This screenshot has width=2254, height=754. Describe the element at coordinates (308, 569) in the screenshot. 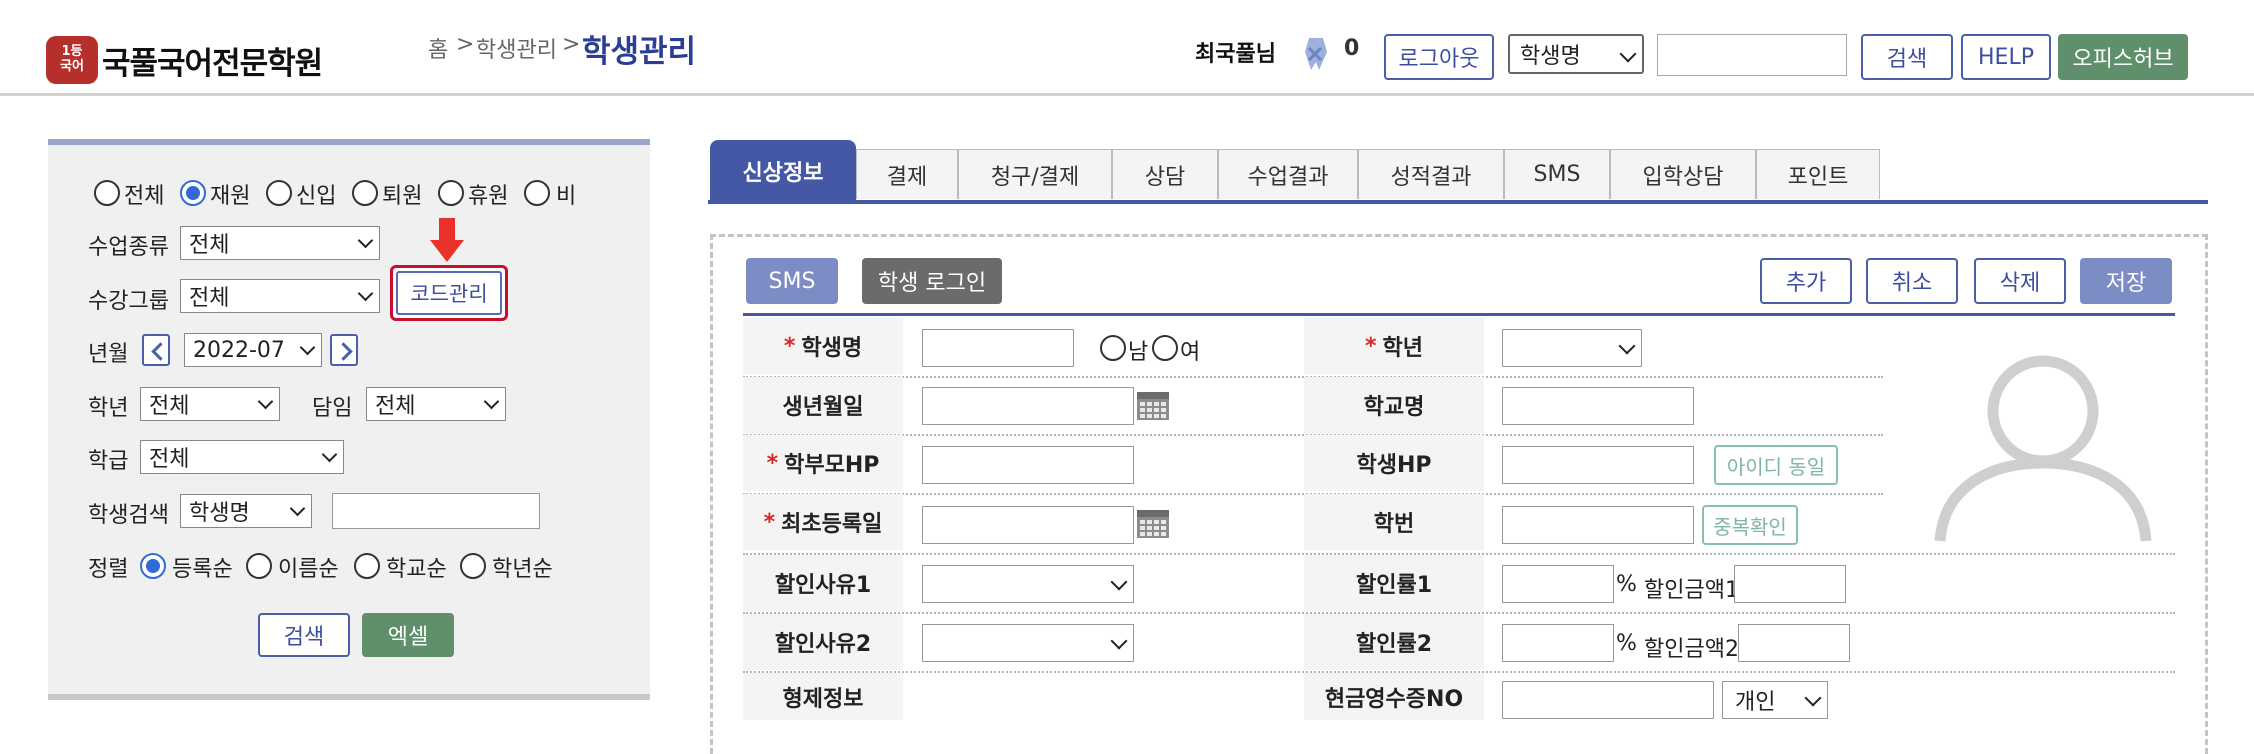

I see `sort-label-name: 이름순` at that location.